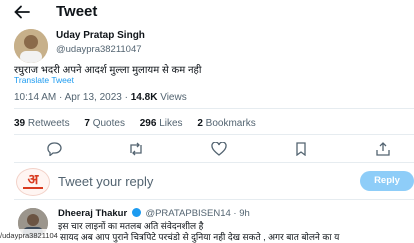 The width and height of the screenshot is (414, 243). What do you see at coordinates (383, 149) in the screenshot?
I see `share-icon` at bounding box center [383, 149].